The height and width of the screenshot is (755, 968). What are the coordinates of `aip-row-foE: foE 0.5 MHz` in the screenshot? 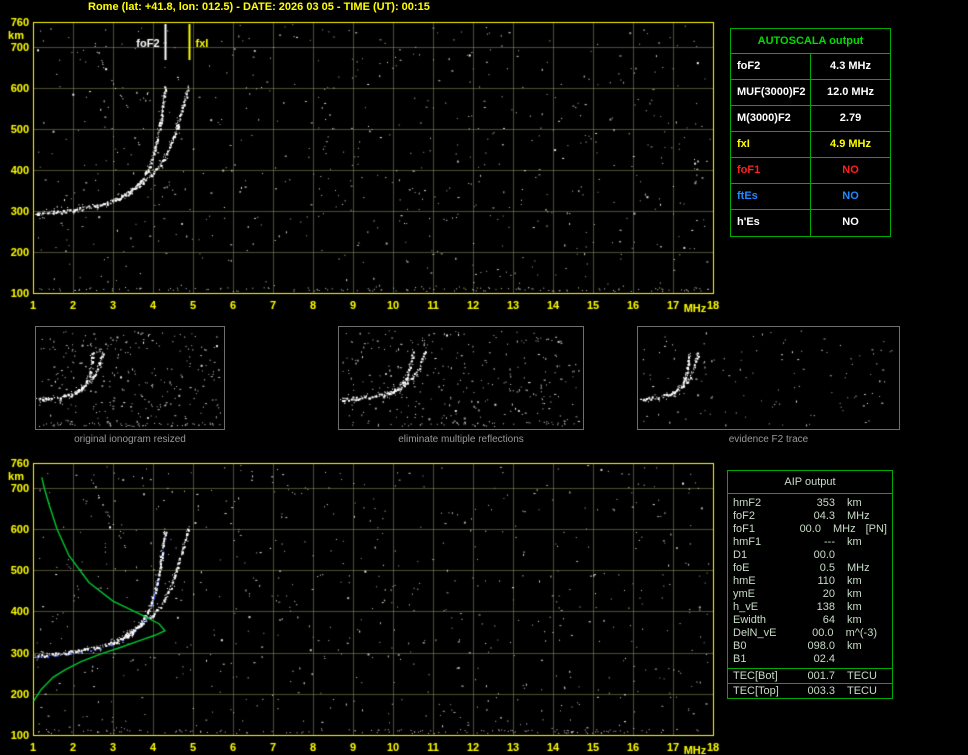 It's located at (810, 568).